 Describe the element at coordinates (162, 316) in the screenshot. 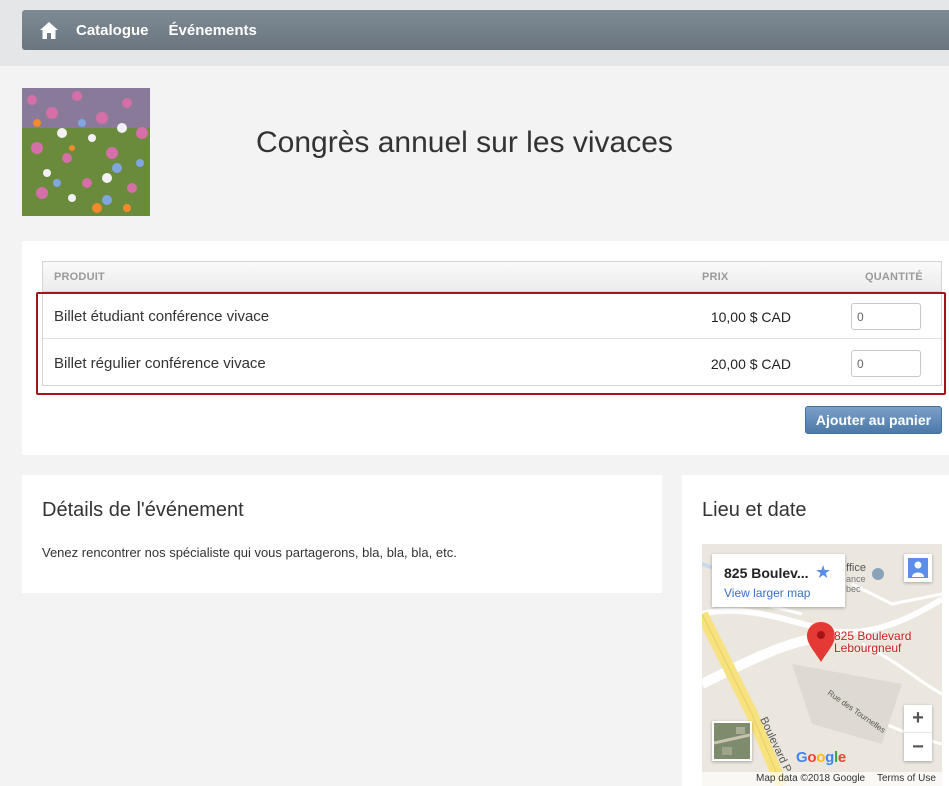

I see `product-name: Billet étudiant conférence vivace` at that location.